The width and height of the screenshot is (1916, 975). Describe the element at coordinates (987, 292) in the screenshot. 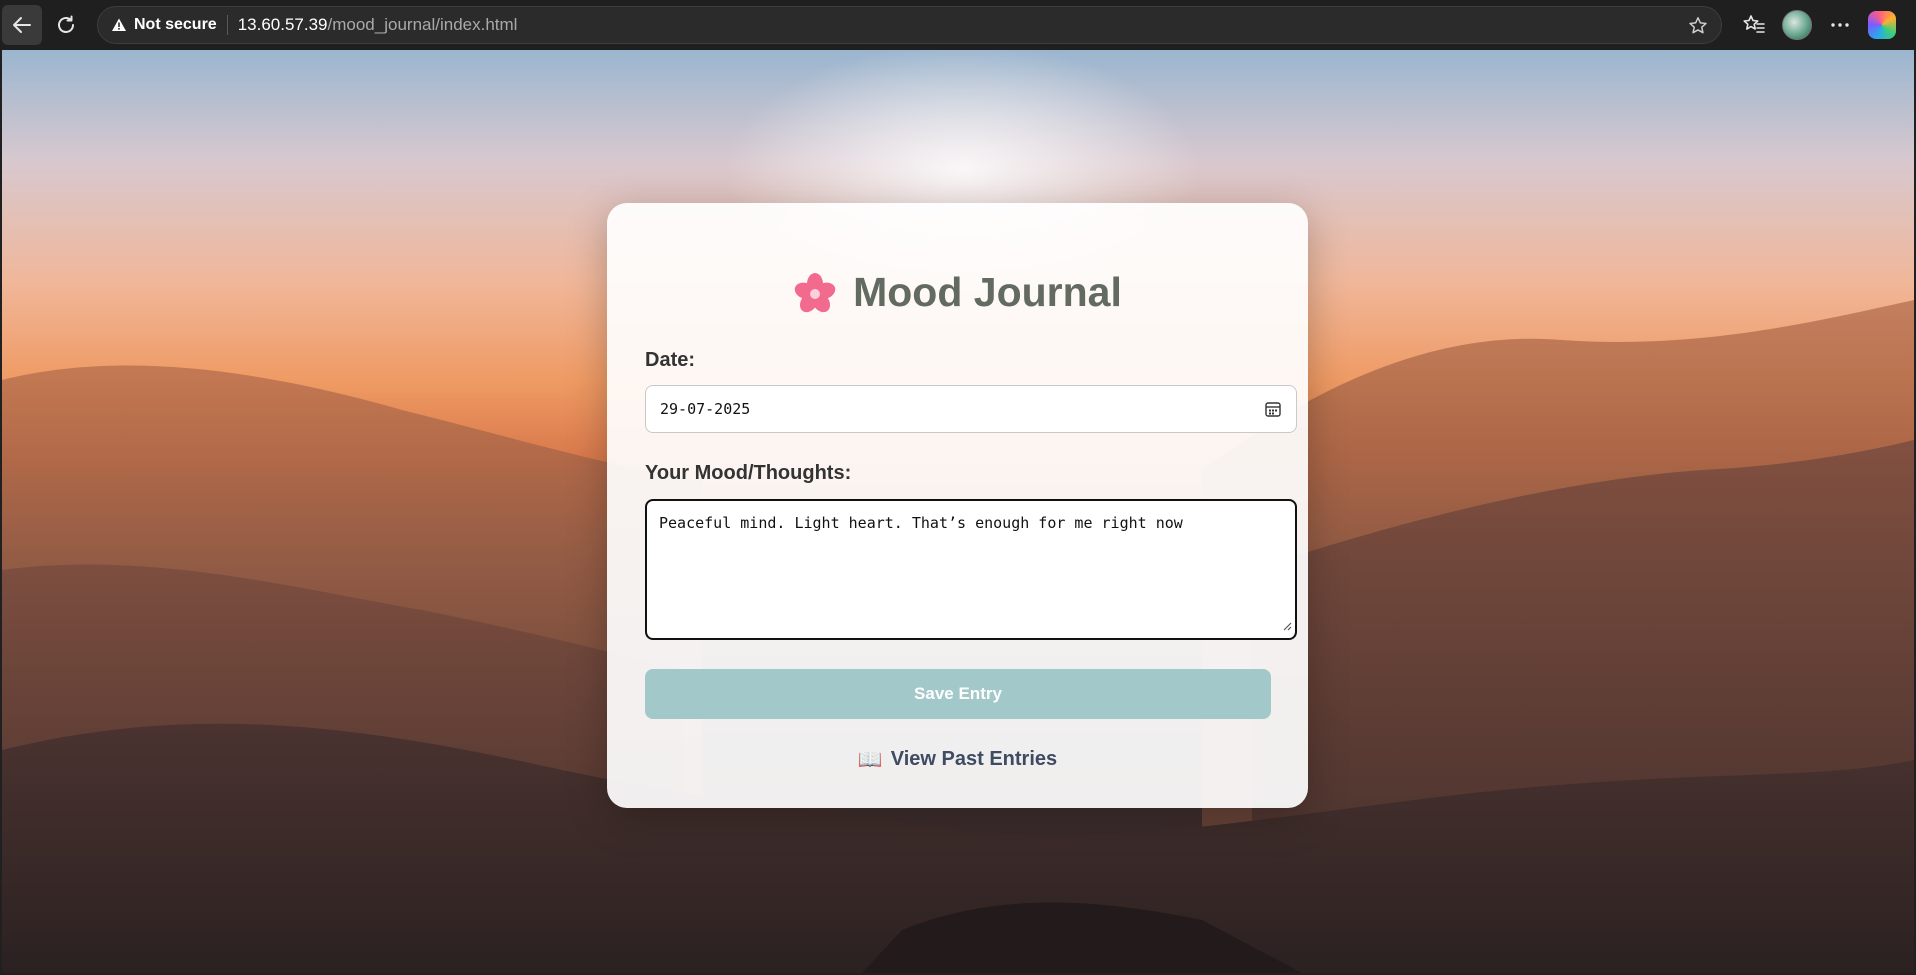

I see `title-text: Mood Journal` at that location.